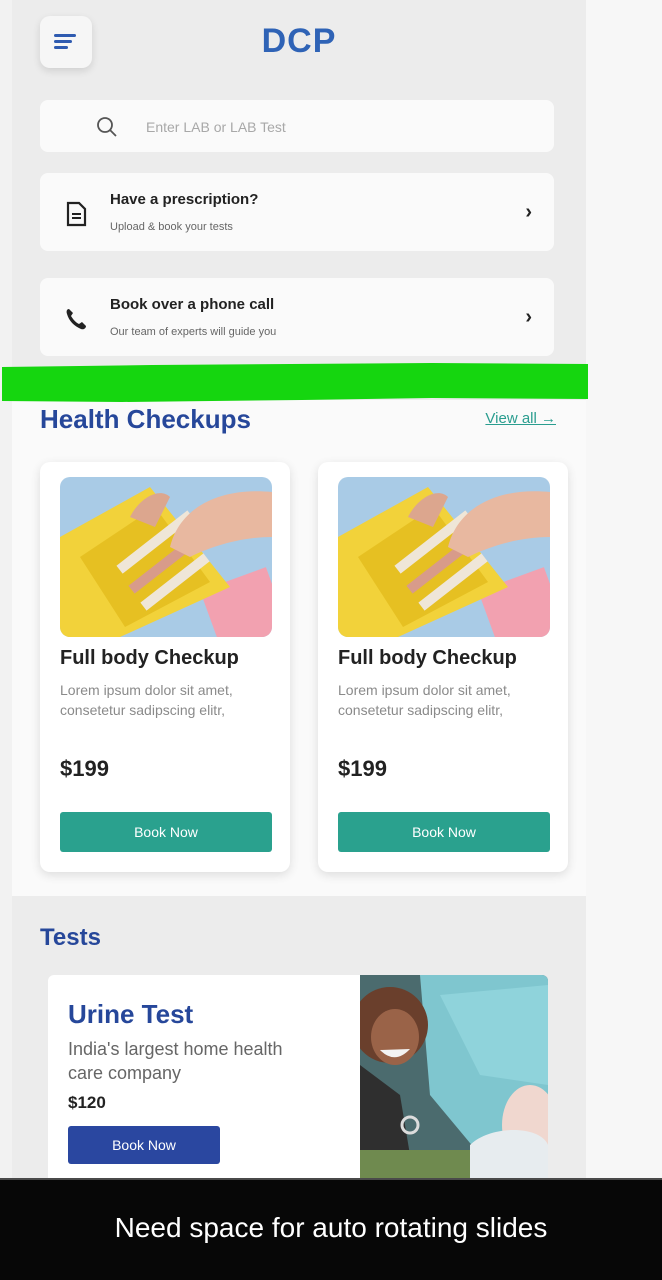 The height and width of the screenshot is (1280, 662). What do you see at coordinates (295, 382) in the screenshot?
I see `annotation-highlight` at bounding box center [295, 382].